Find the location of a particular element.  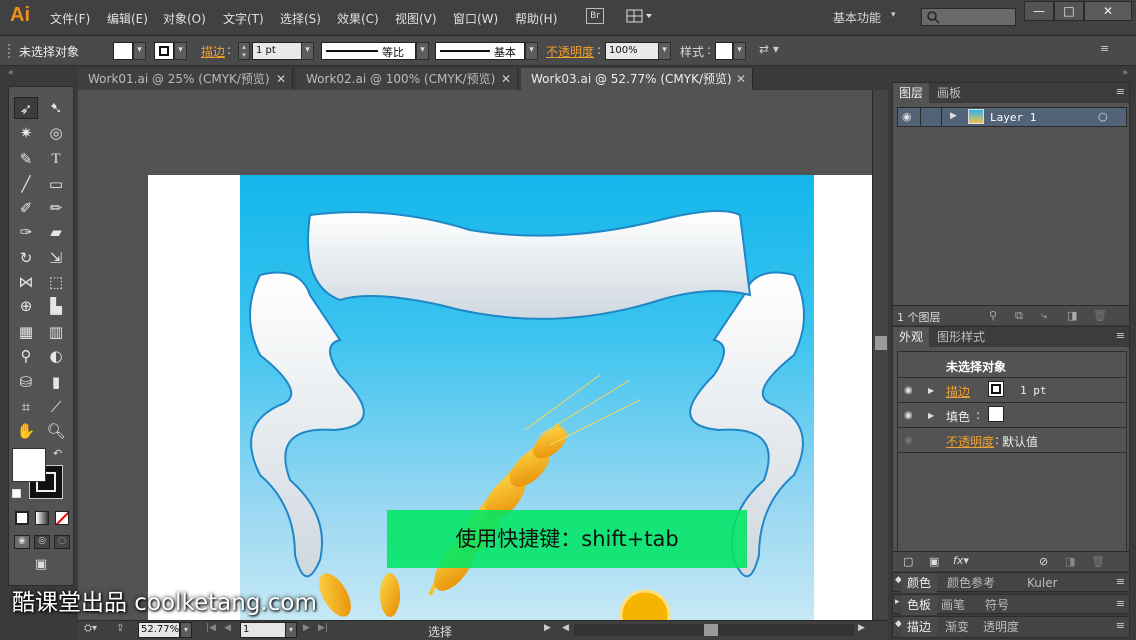

perspective-grid-tool-icon: ▙ is located at coordinates (56, 306).